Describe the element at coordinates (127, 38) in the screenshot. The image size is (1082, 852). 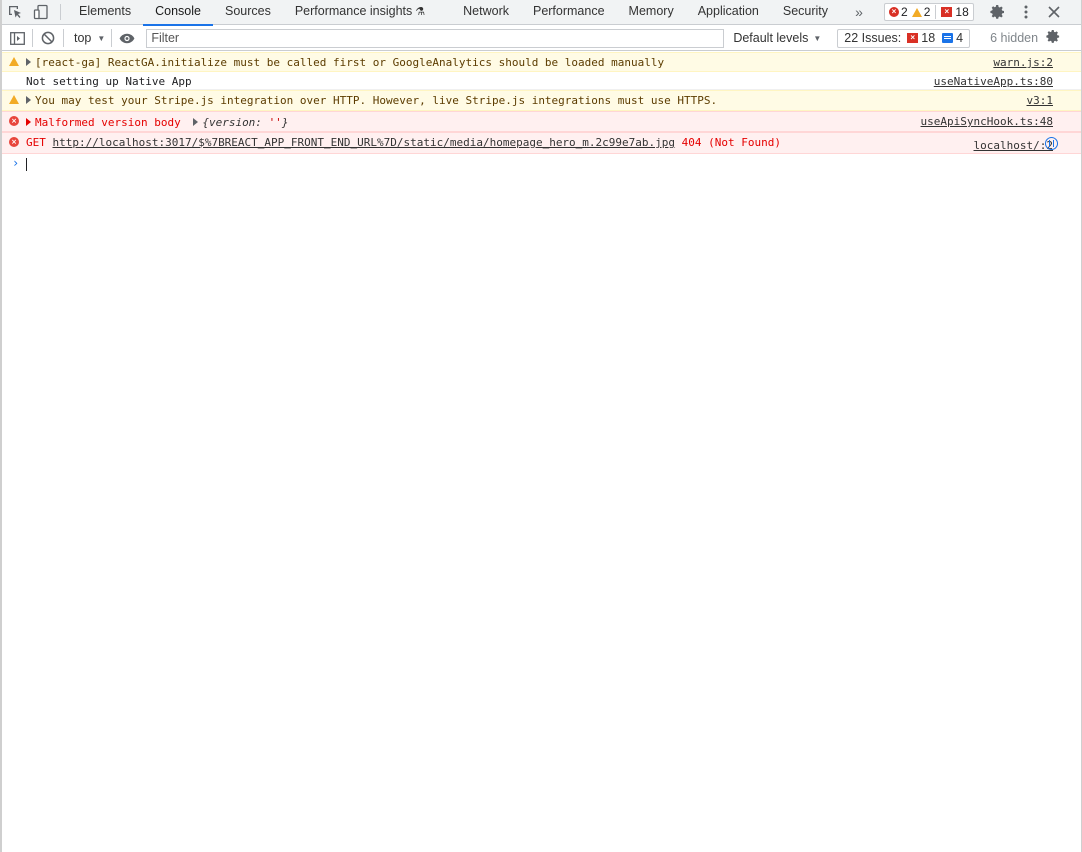
I see `live-expression-eye-icon` at that location.